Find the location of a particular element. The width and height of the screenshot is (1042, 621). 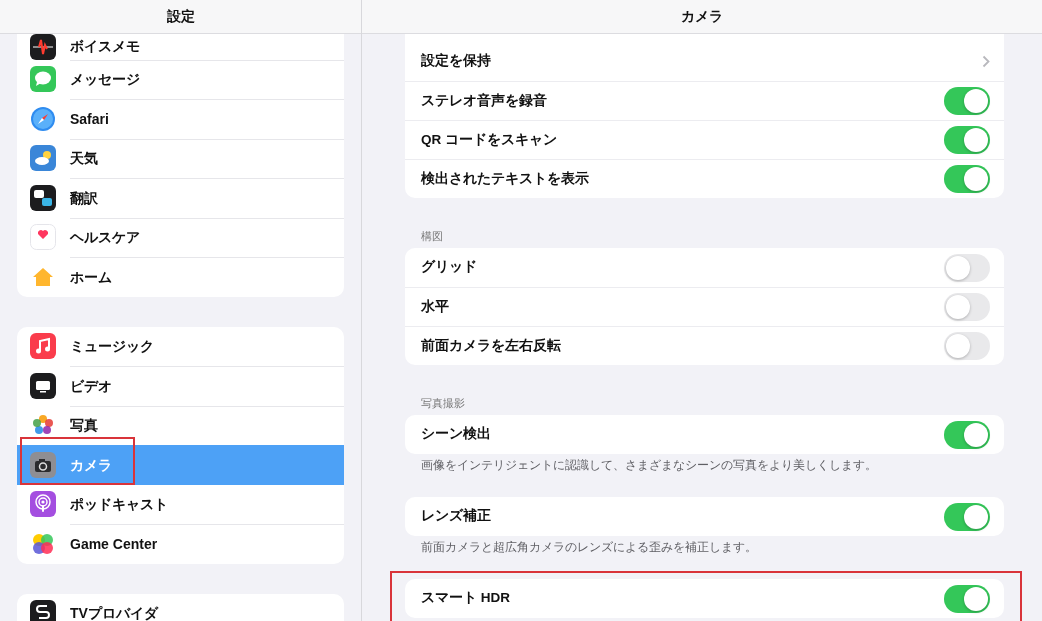

setting-label: 設定を保持 is located at coordinates (456, 61).